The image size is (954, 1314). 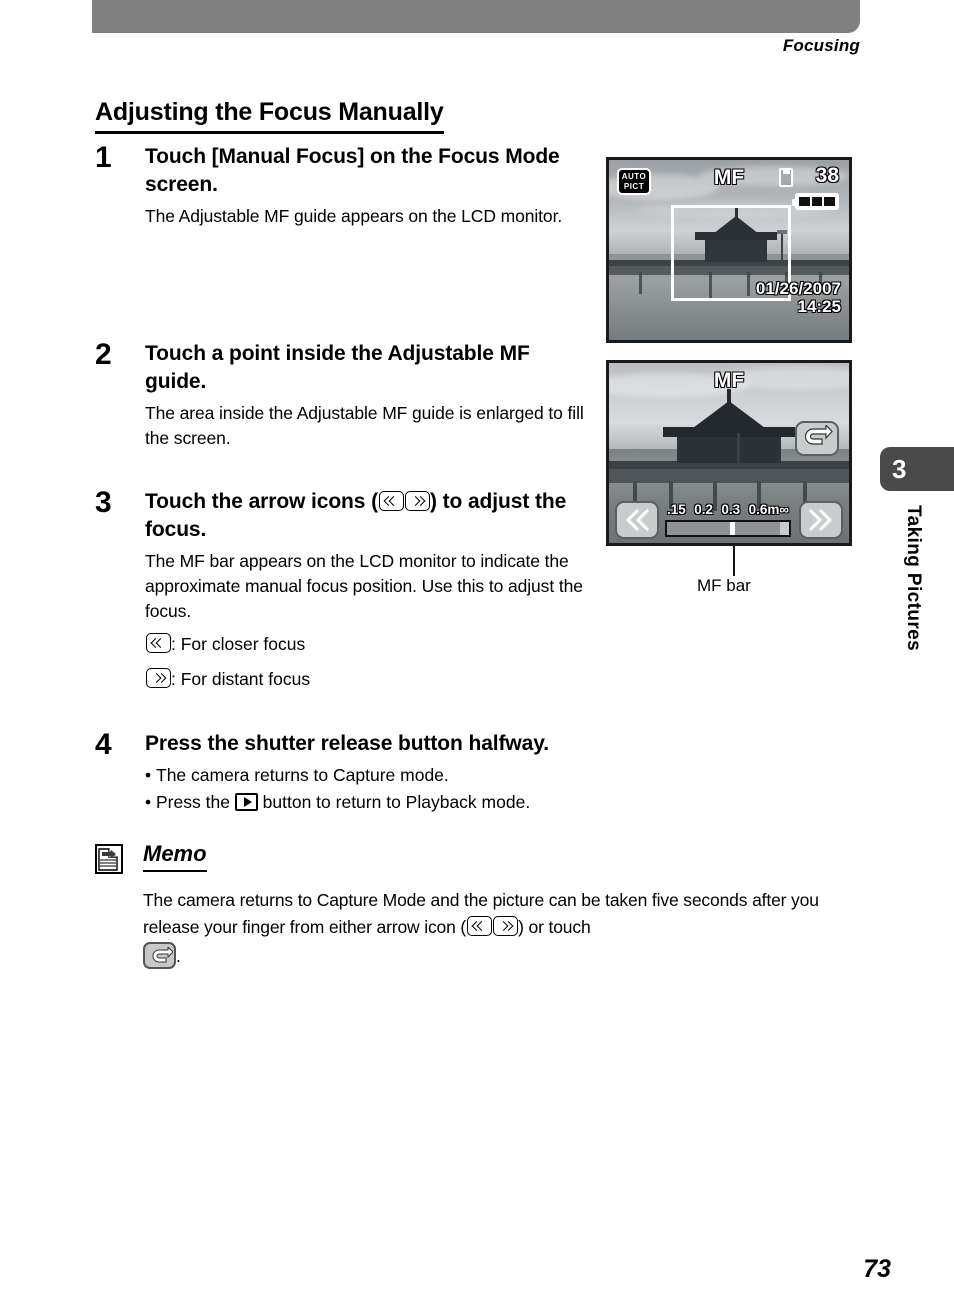 What do you see at coordinates (394, 802) in the screenshot?
I see `bullet-text-after: button to return to Playback mode.` at bounding box center [394, 802].